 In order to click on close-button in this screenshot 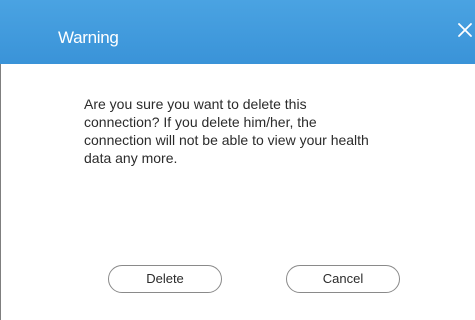, I will do `click(464, 31)`.